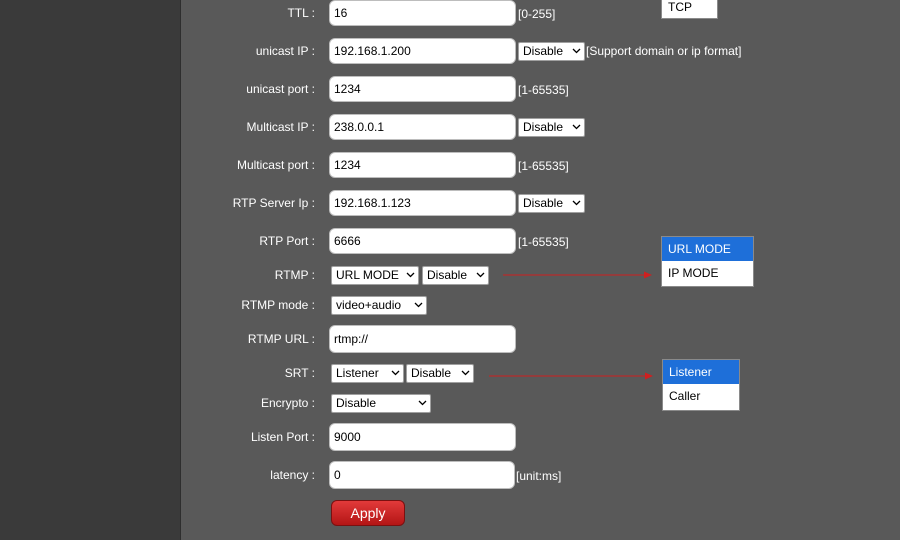 The width and height of the screenshot is (900, 540). What do you see at coordinates (422, 127) in the screenshot?
I see `multicast-ip-input: 238.0.0.1` at bounding box center [422, 127].